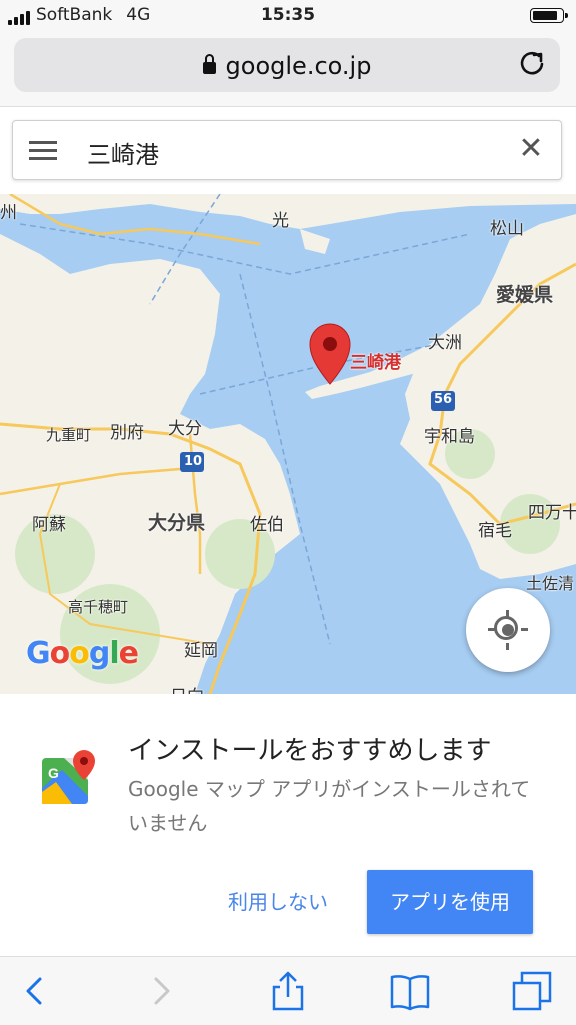 The image size is (576, 1025). What do you see at coordinates (443, 399) in the screenshot?
I see `route-number-56: 56` at bounding box center [443, 399].